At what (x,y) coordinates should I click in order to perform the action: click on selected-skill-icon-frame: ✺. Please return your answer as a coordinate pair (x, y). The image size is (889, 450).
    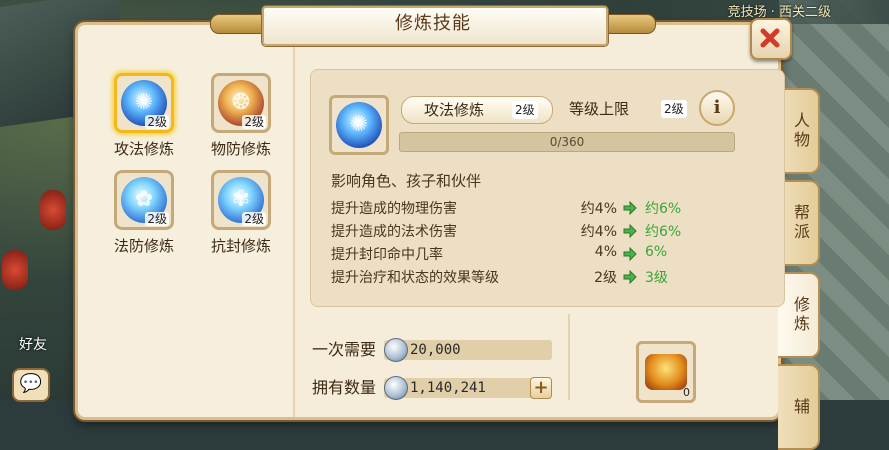
    Looking at the image, I should click on (359, 125).